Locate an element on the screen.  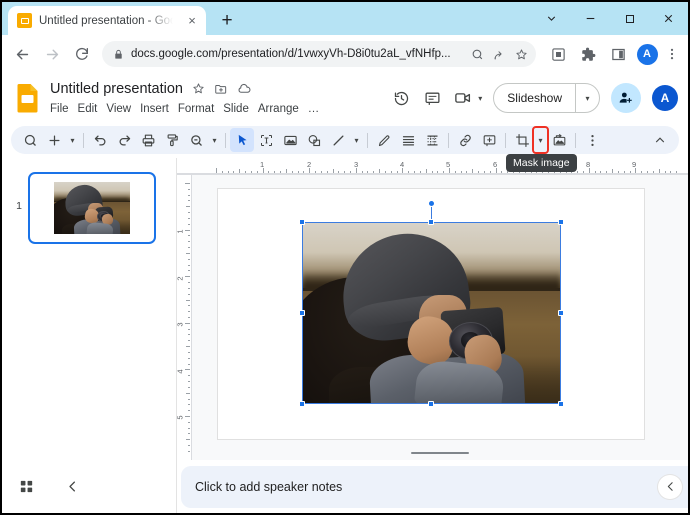
minimize-icon is located at coordinates (590, 18).